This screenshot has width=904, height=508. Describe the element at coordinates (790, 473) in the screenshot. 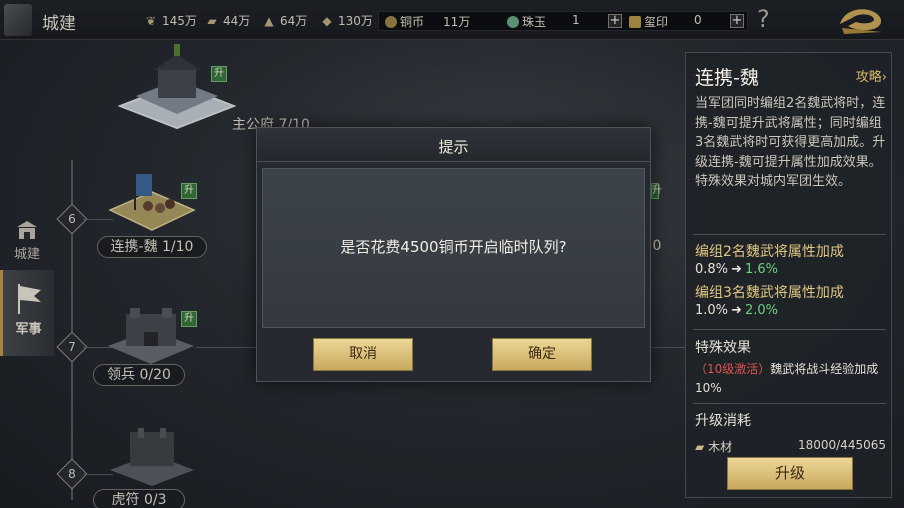

I see `upgrade-button: 升级` at that location.